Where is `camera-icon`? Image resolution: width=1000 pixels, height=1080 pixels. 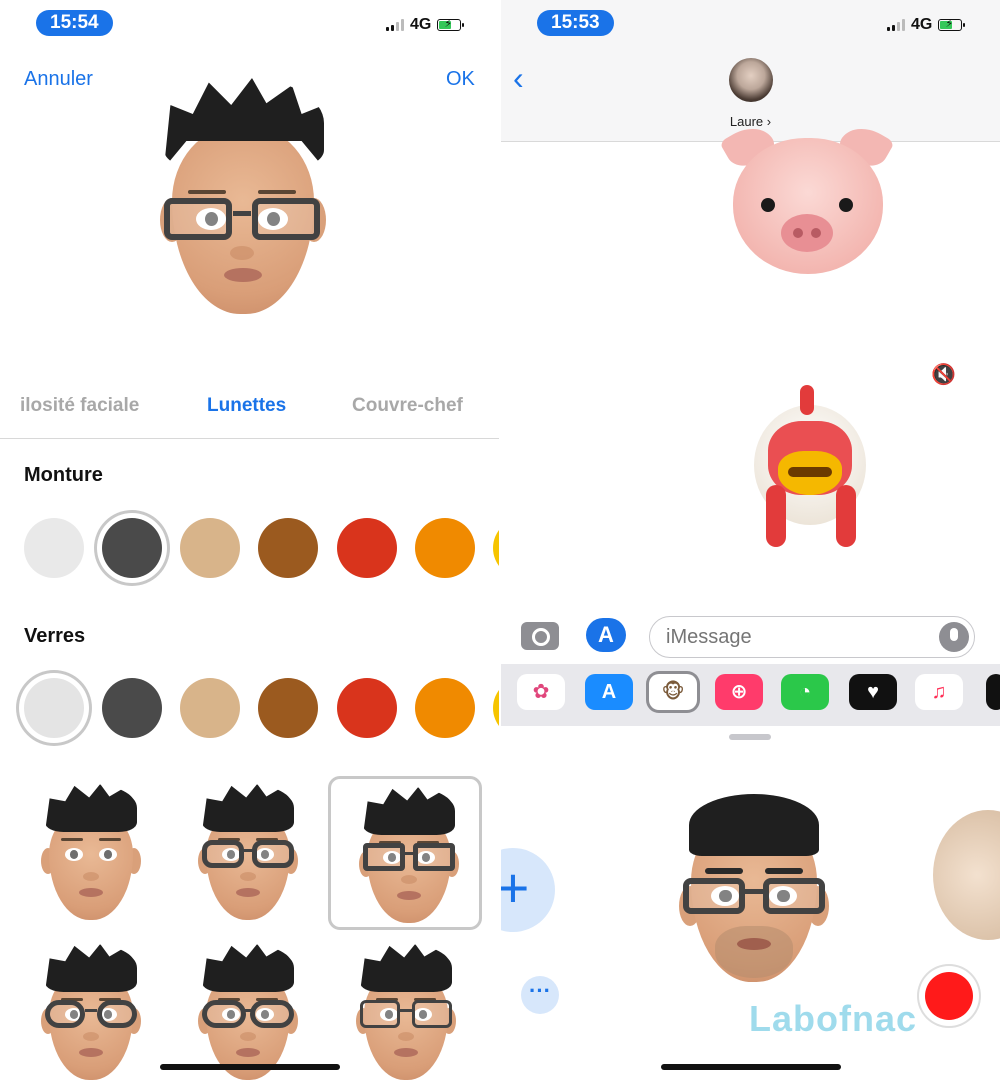
camera-icon is located at coordinates (540, 636).